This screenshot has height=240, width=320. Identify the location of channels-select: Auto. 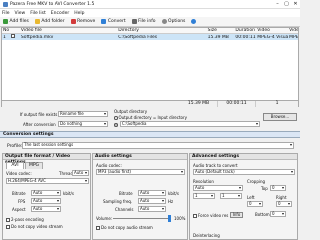
(152, 209).